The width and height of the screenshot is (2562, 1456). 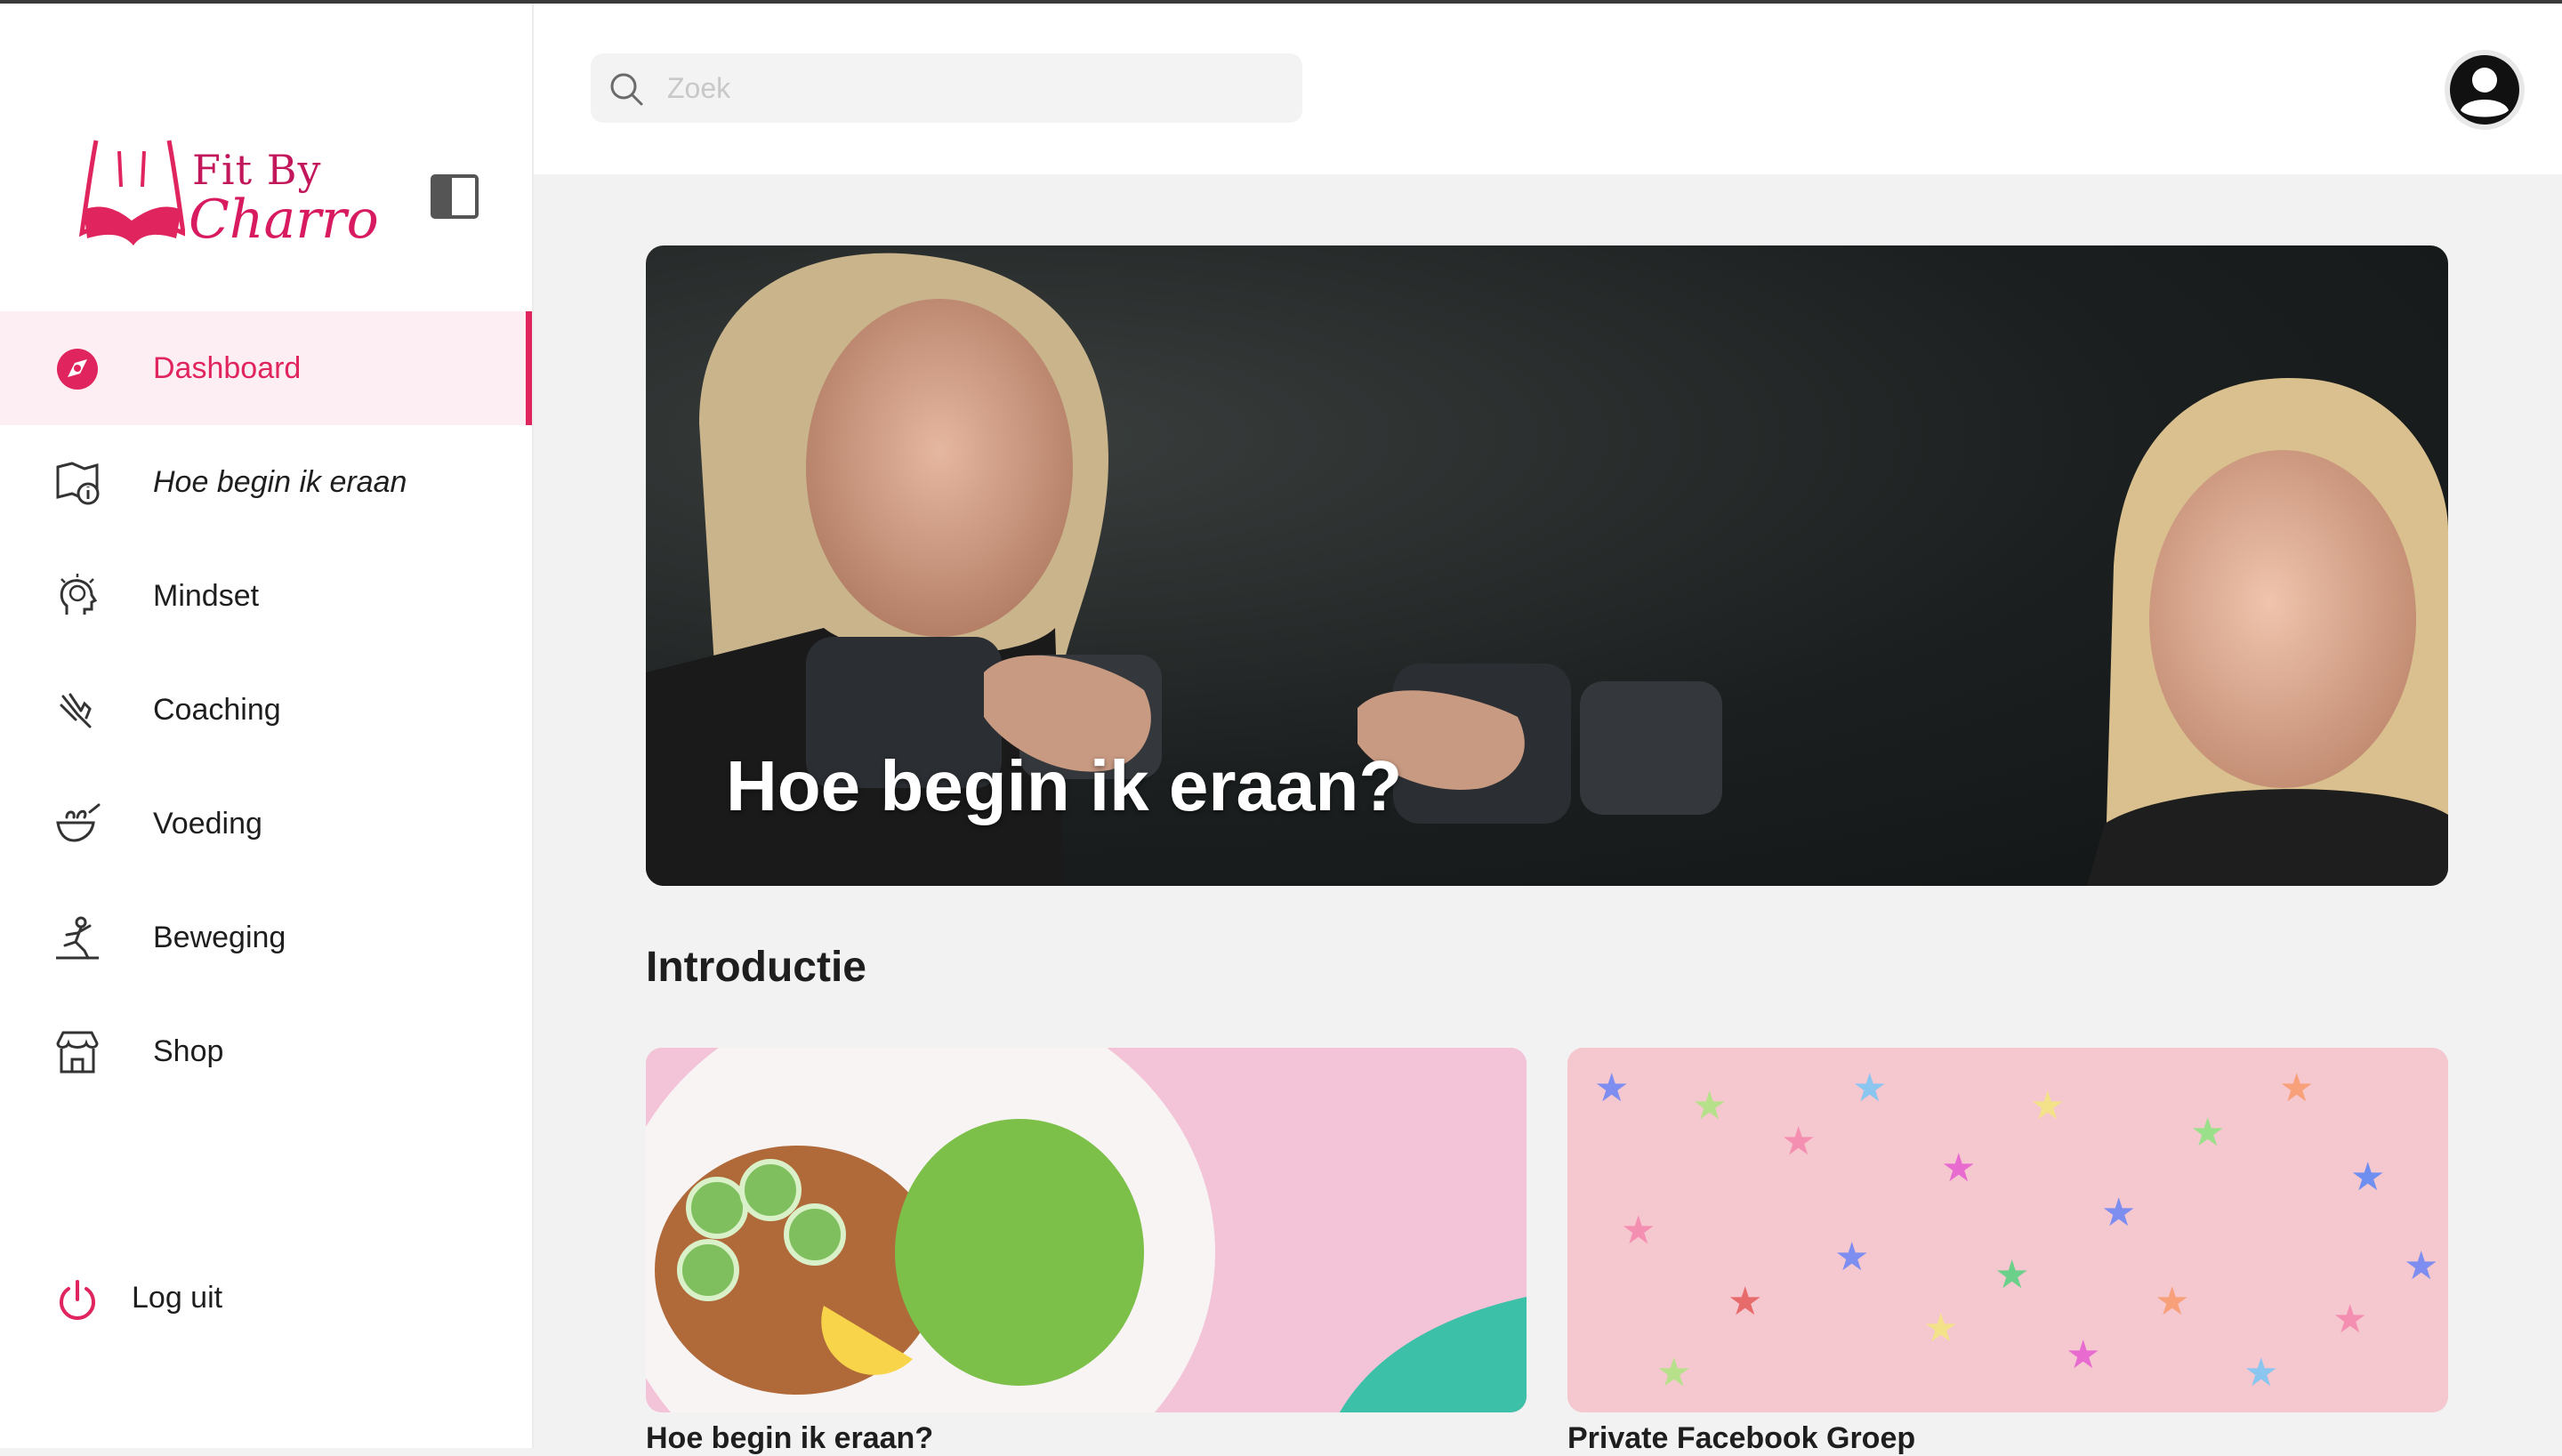 I want to click on exercise-person-icon, so click(x=77, y=938).